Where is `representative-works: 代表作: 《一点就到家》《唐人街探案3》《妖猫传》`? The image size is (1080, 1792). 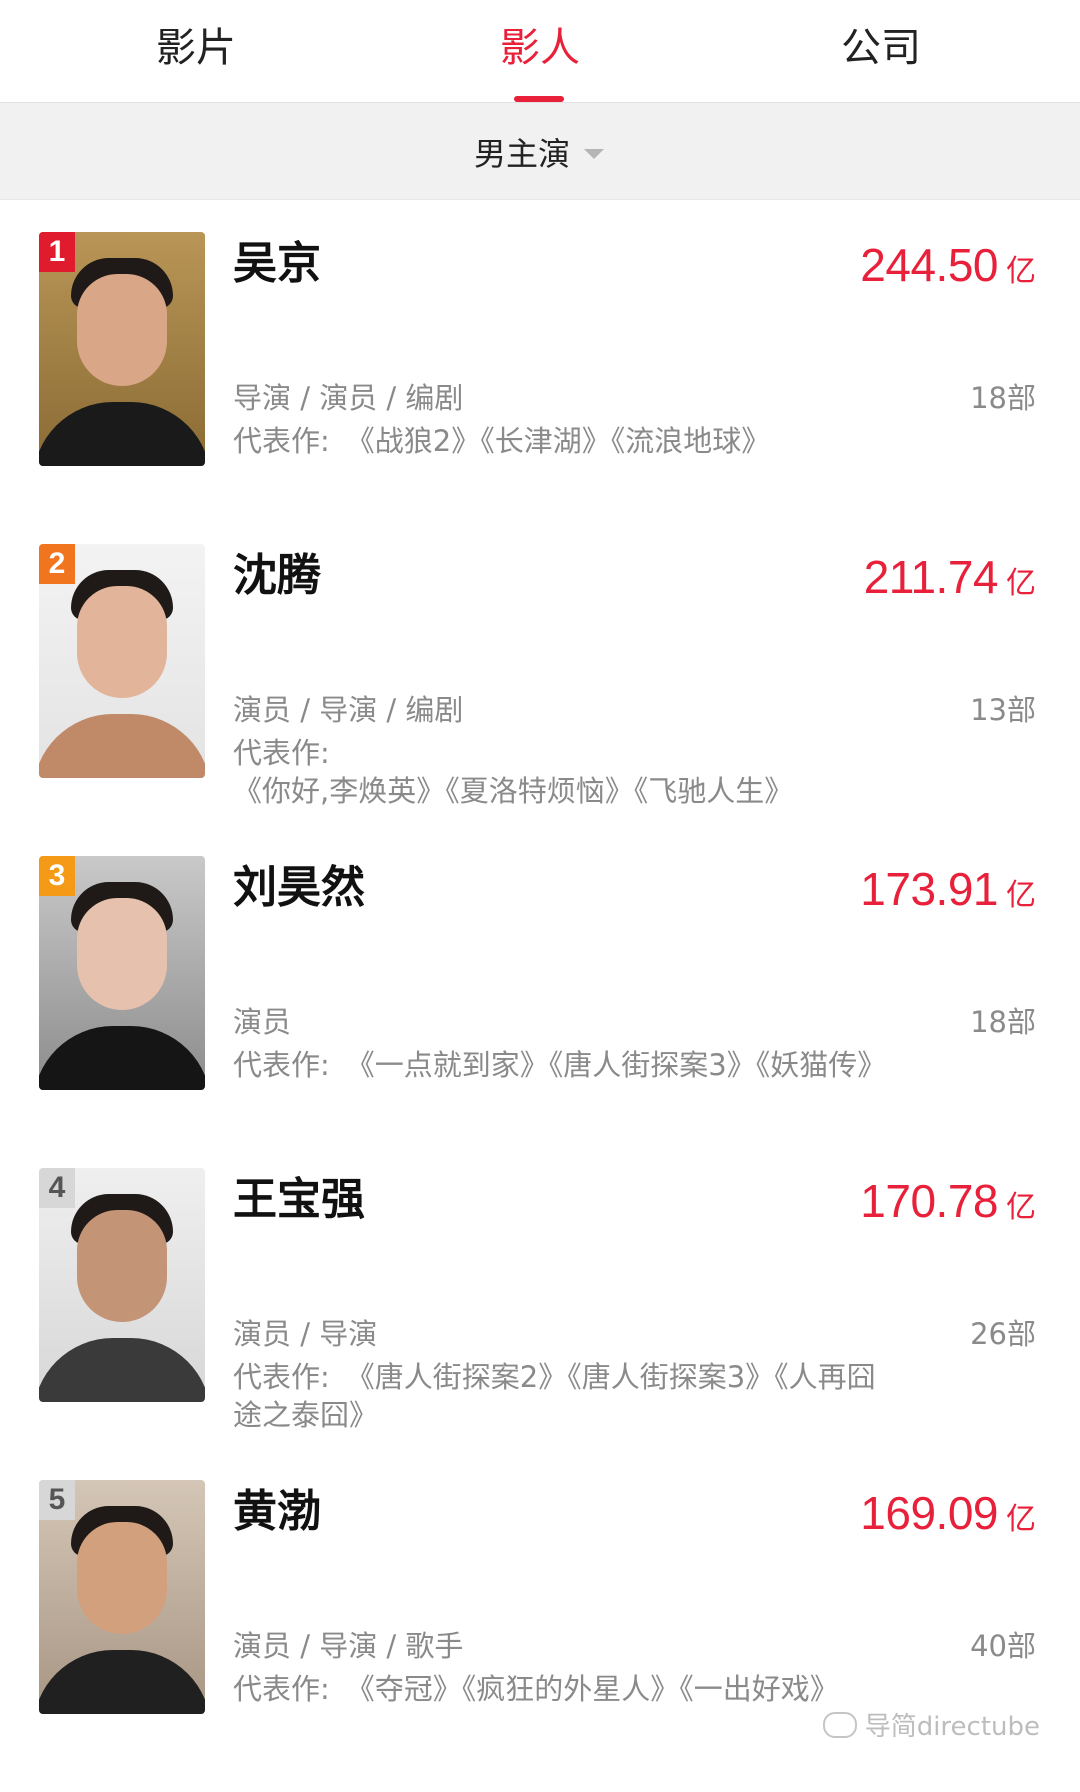
representative-works: 代表作: 《一点就到家》《唐人街探案3》《妖猫传》 is located at coordinates (568, 1065).